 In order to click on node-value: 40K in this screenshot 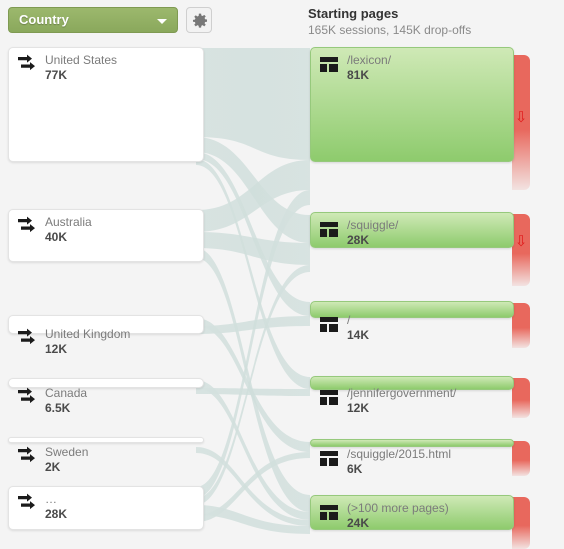, I will do `click(56, 237)`.